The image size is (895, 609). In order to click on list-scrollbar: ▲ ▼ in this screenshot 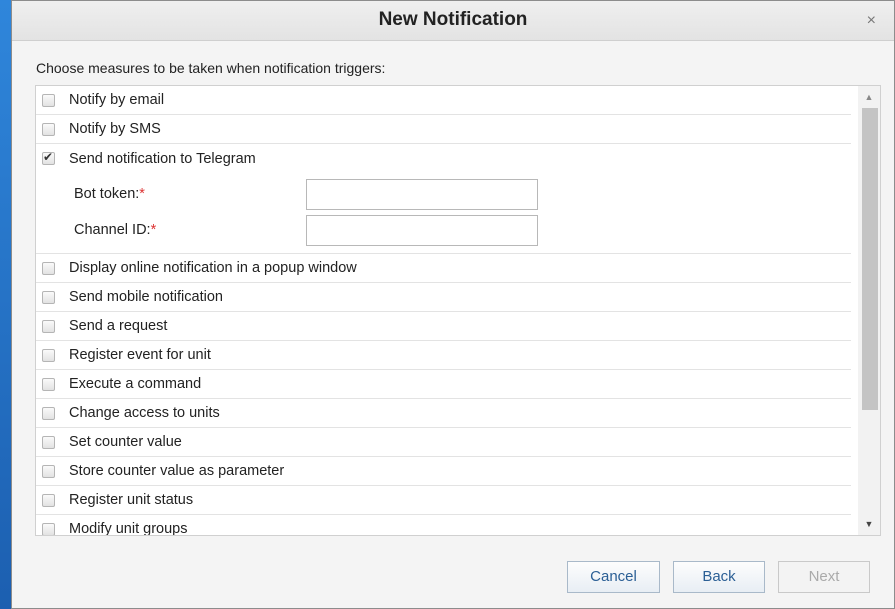, I will do `click(869, 310)`.